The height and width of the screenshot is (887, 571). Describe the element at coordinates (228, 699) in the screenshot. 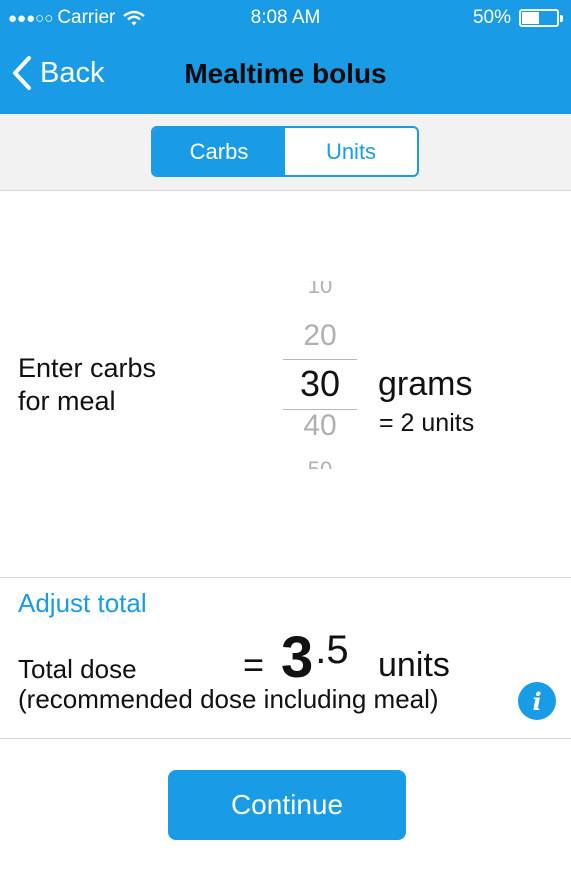

I see `recommended-note: (recommended dose including meal)` at that location.